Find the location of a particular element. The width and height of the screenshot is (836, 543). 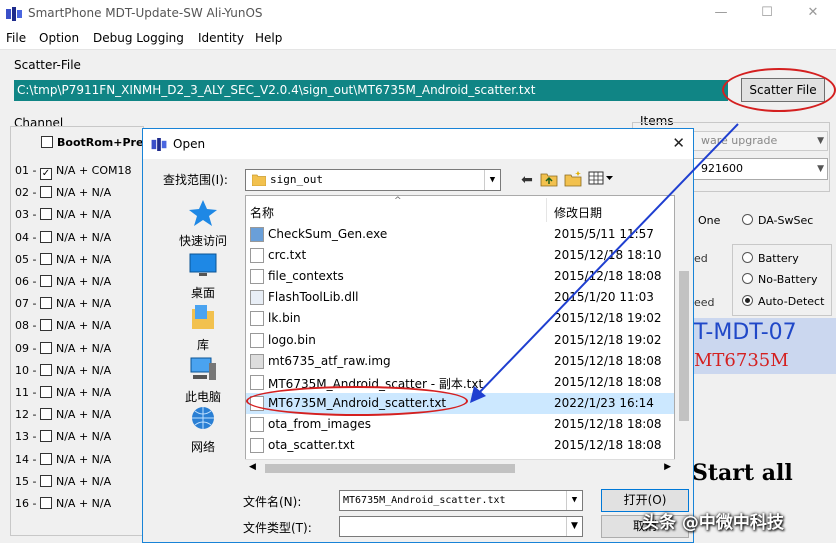

vertical-scrollbar is located at coordinates (684, 327).